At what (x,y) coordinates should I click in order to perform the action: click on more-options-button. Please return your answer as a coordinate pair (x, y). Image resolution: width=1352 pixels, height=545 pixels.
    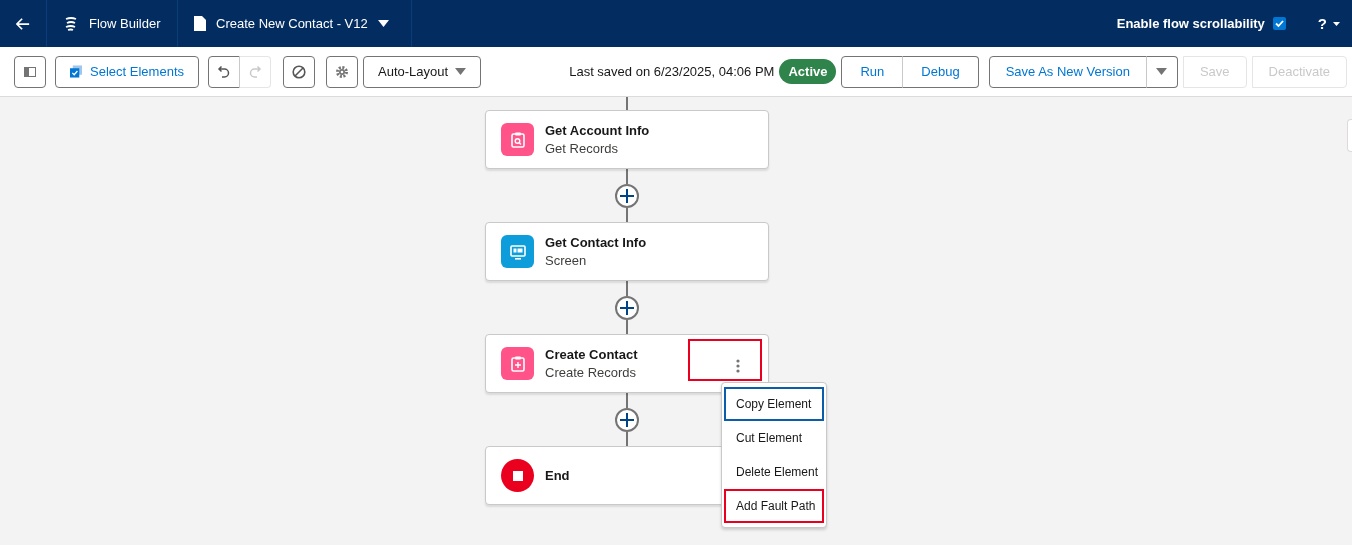
    Looking at the image, I should click on (1161, 71).